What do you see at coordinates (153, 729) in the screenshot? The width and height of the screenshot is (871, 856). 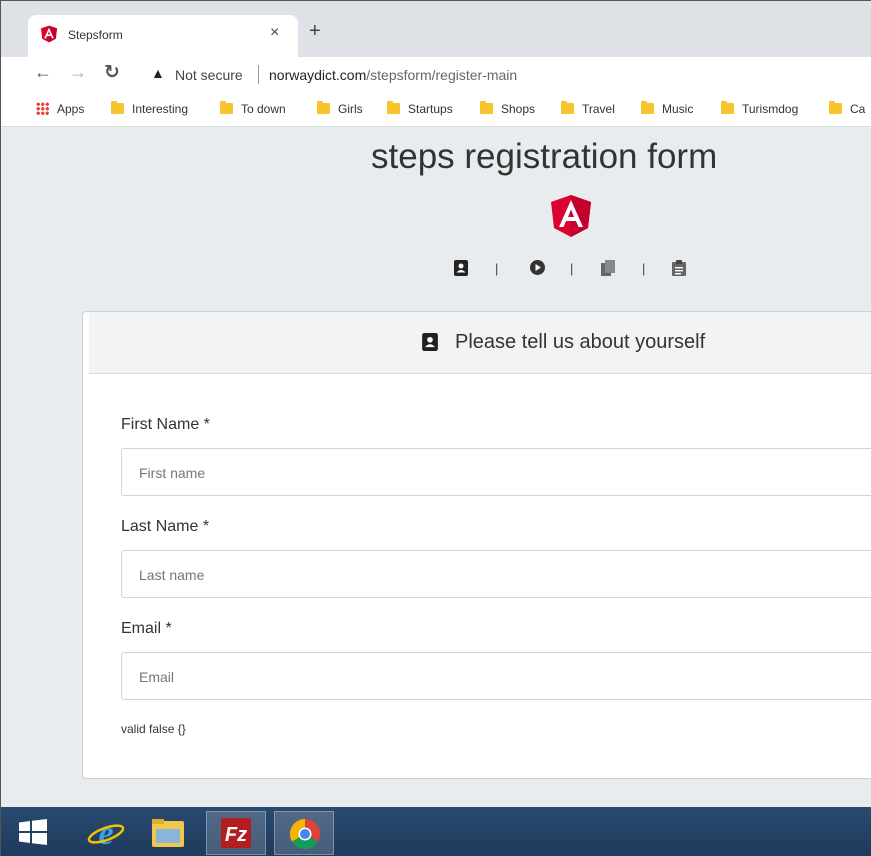 I see `form-status-text: valid false {}` at bounding box center [153, 729].